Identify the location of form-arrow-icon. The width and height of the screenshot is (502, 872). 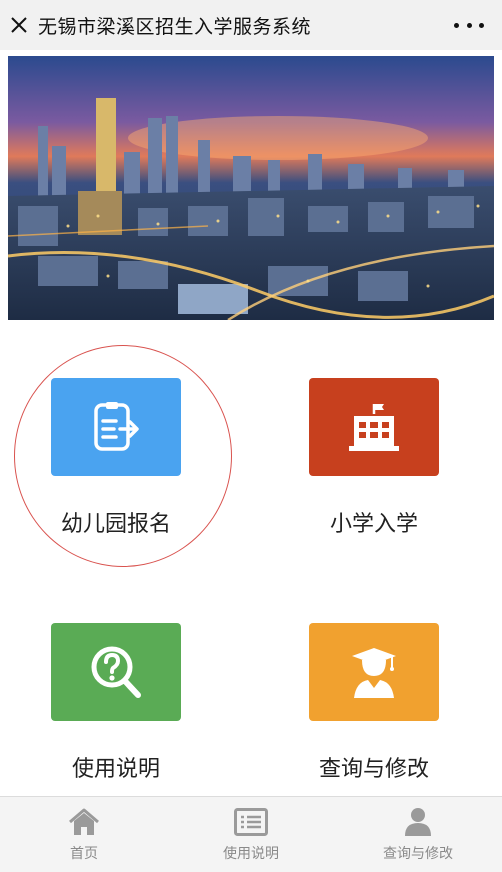
(116, 426).